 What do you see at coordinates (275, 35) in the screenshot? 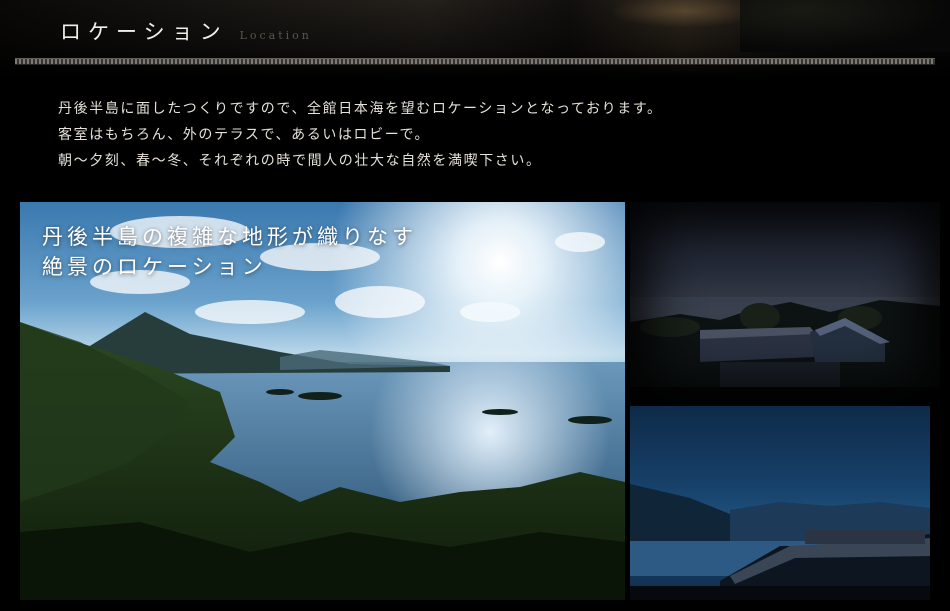
I see `section-title-en: Location` at bounding box center [275, 35].